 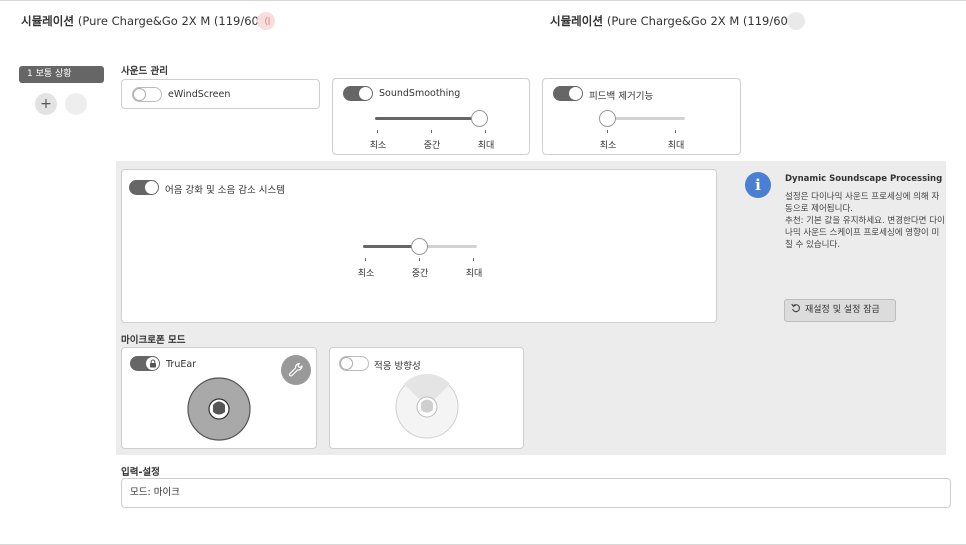 I want to click on feedback-toggle, so click(x=568, y=93).